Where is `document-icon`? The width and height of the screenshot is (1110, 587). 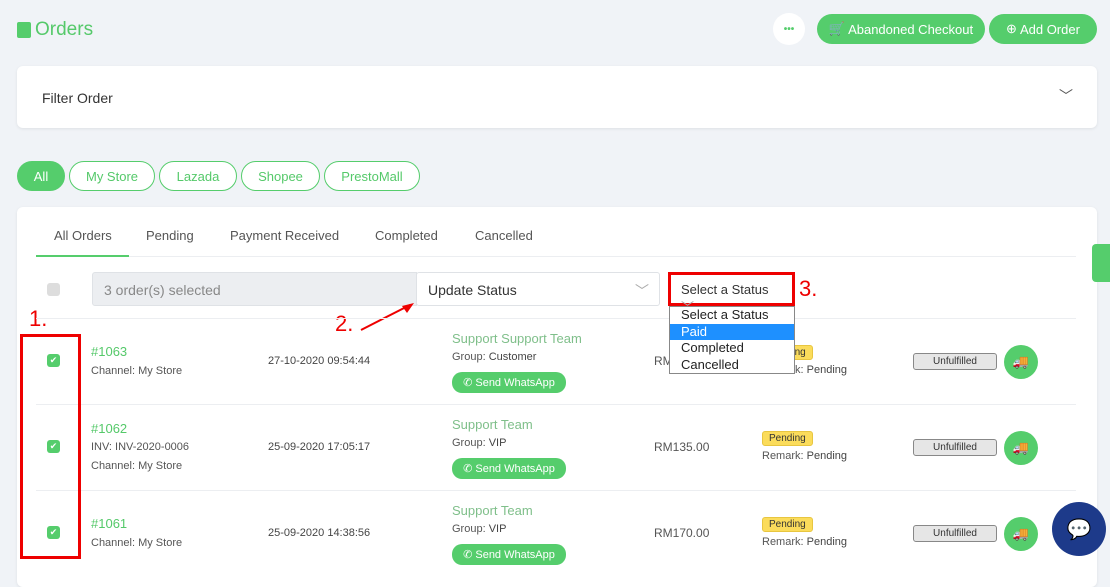
document-icon is located at coordinates (24, 30).